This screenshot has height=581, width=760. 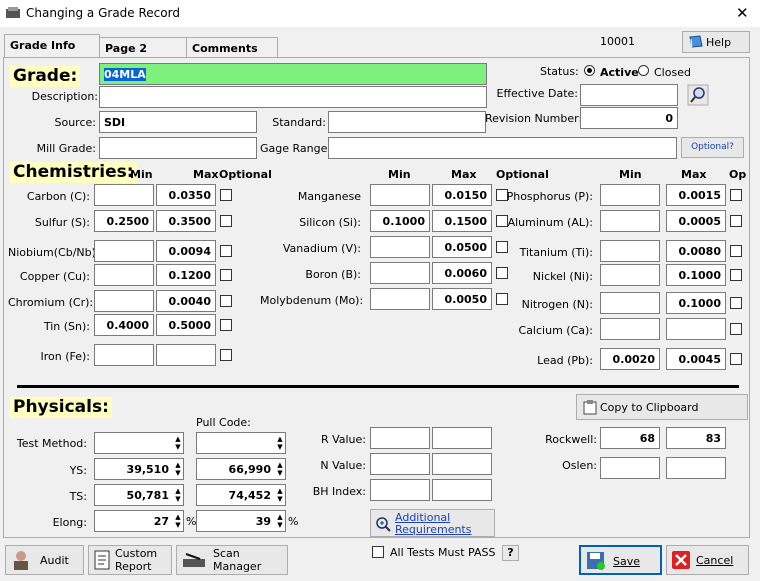 What do you see at coordinates (124, 301) in the screenshot?
I see `col1-chromium-cr-min-input` at bounding box center [124, 301].